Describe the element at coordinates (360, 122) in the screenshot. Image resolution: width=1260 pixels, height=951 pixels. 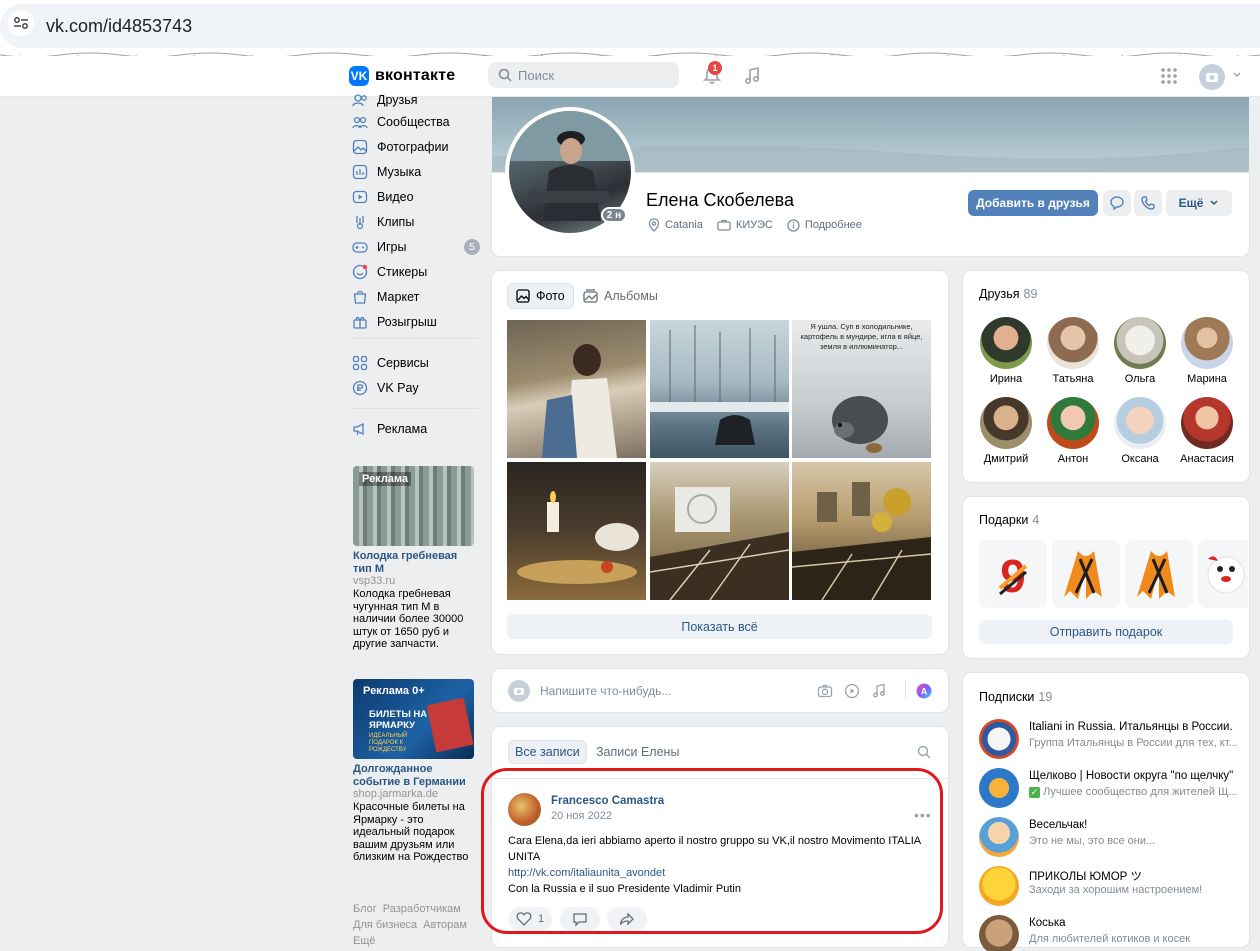
I see `communities-icon` at that location.